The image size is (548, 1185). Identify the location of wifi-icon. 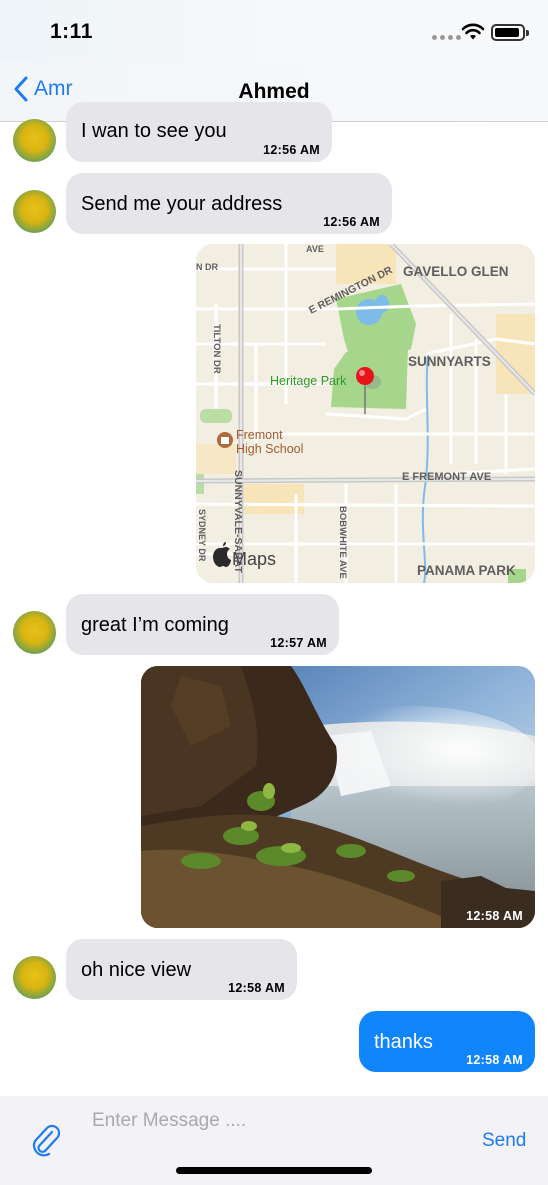
(473, 31).